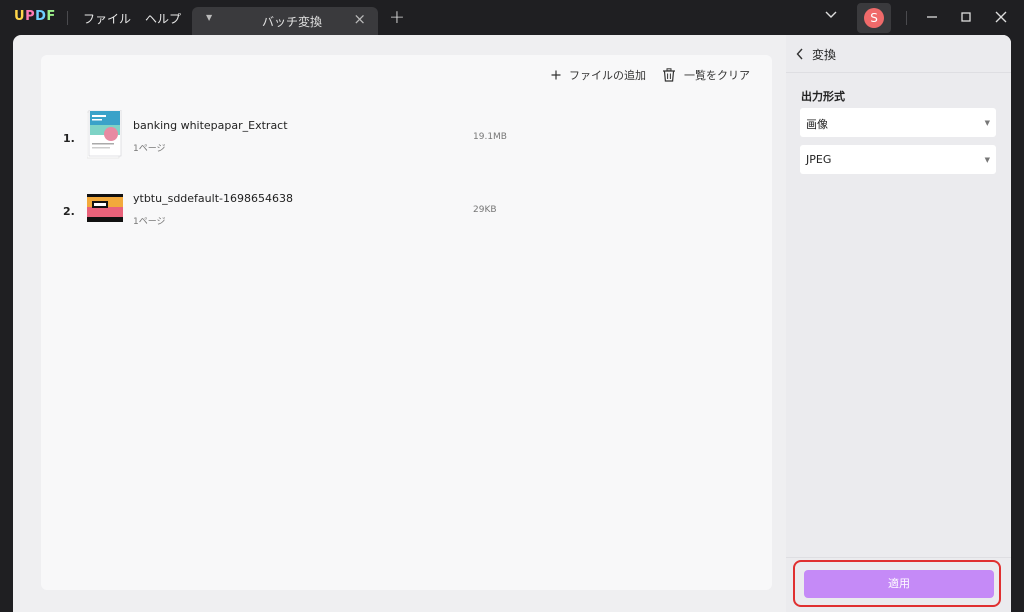  What do you see at coordinates (485, 210) in the screenshot?
I see `file-size: 29KB` at bounding box center [485, 210].